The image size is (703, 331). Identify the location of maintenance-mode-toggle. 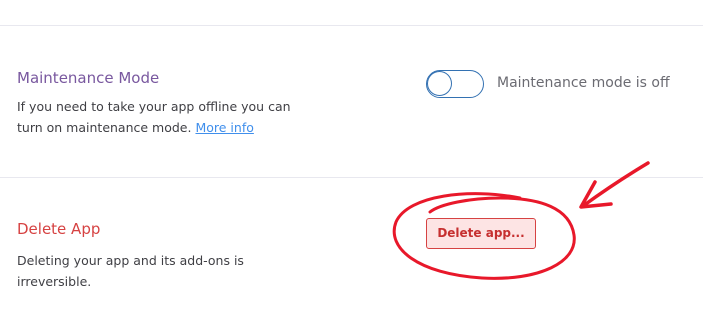
(455, 84).